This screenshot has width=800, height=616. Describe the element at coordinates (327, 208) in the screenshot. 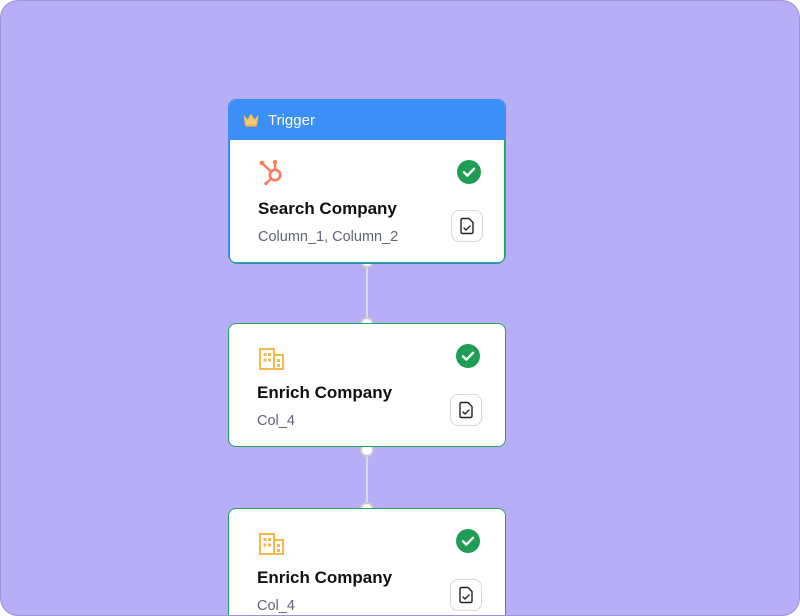

I see `node-title: Search Company` at that location.